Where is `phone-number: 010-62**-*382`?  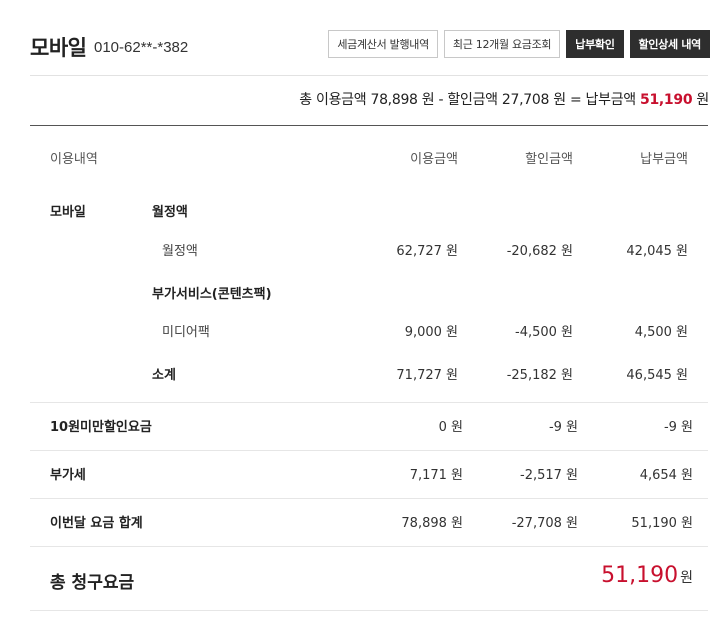
phone-number: 010-62**-*382 is located at coordinates (141, 47).